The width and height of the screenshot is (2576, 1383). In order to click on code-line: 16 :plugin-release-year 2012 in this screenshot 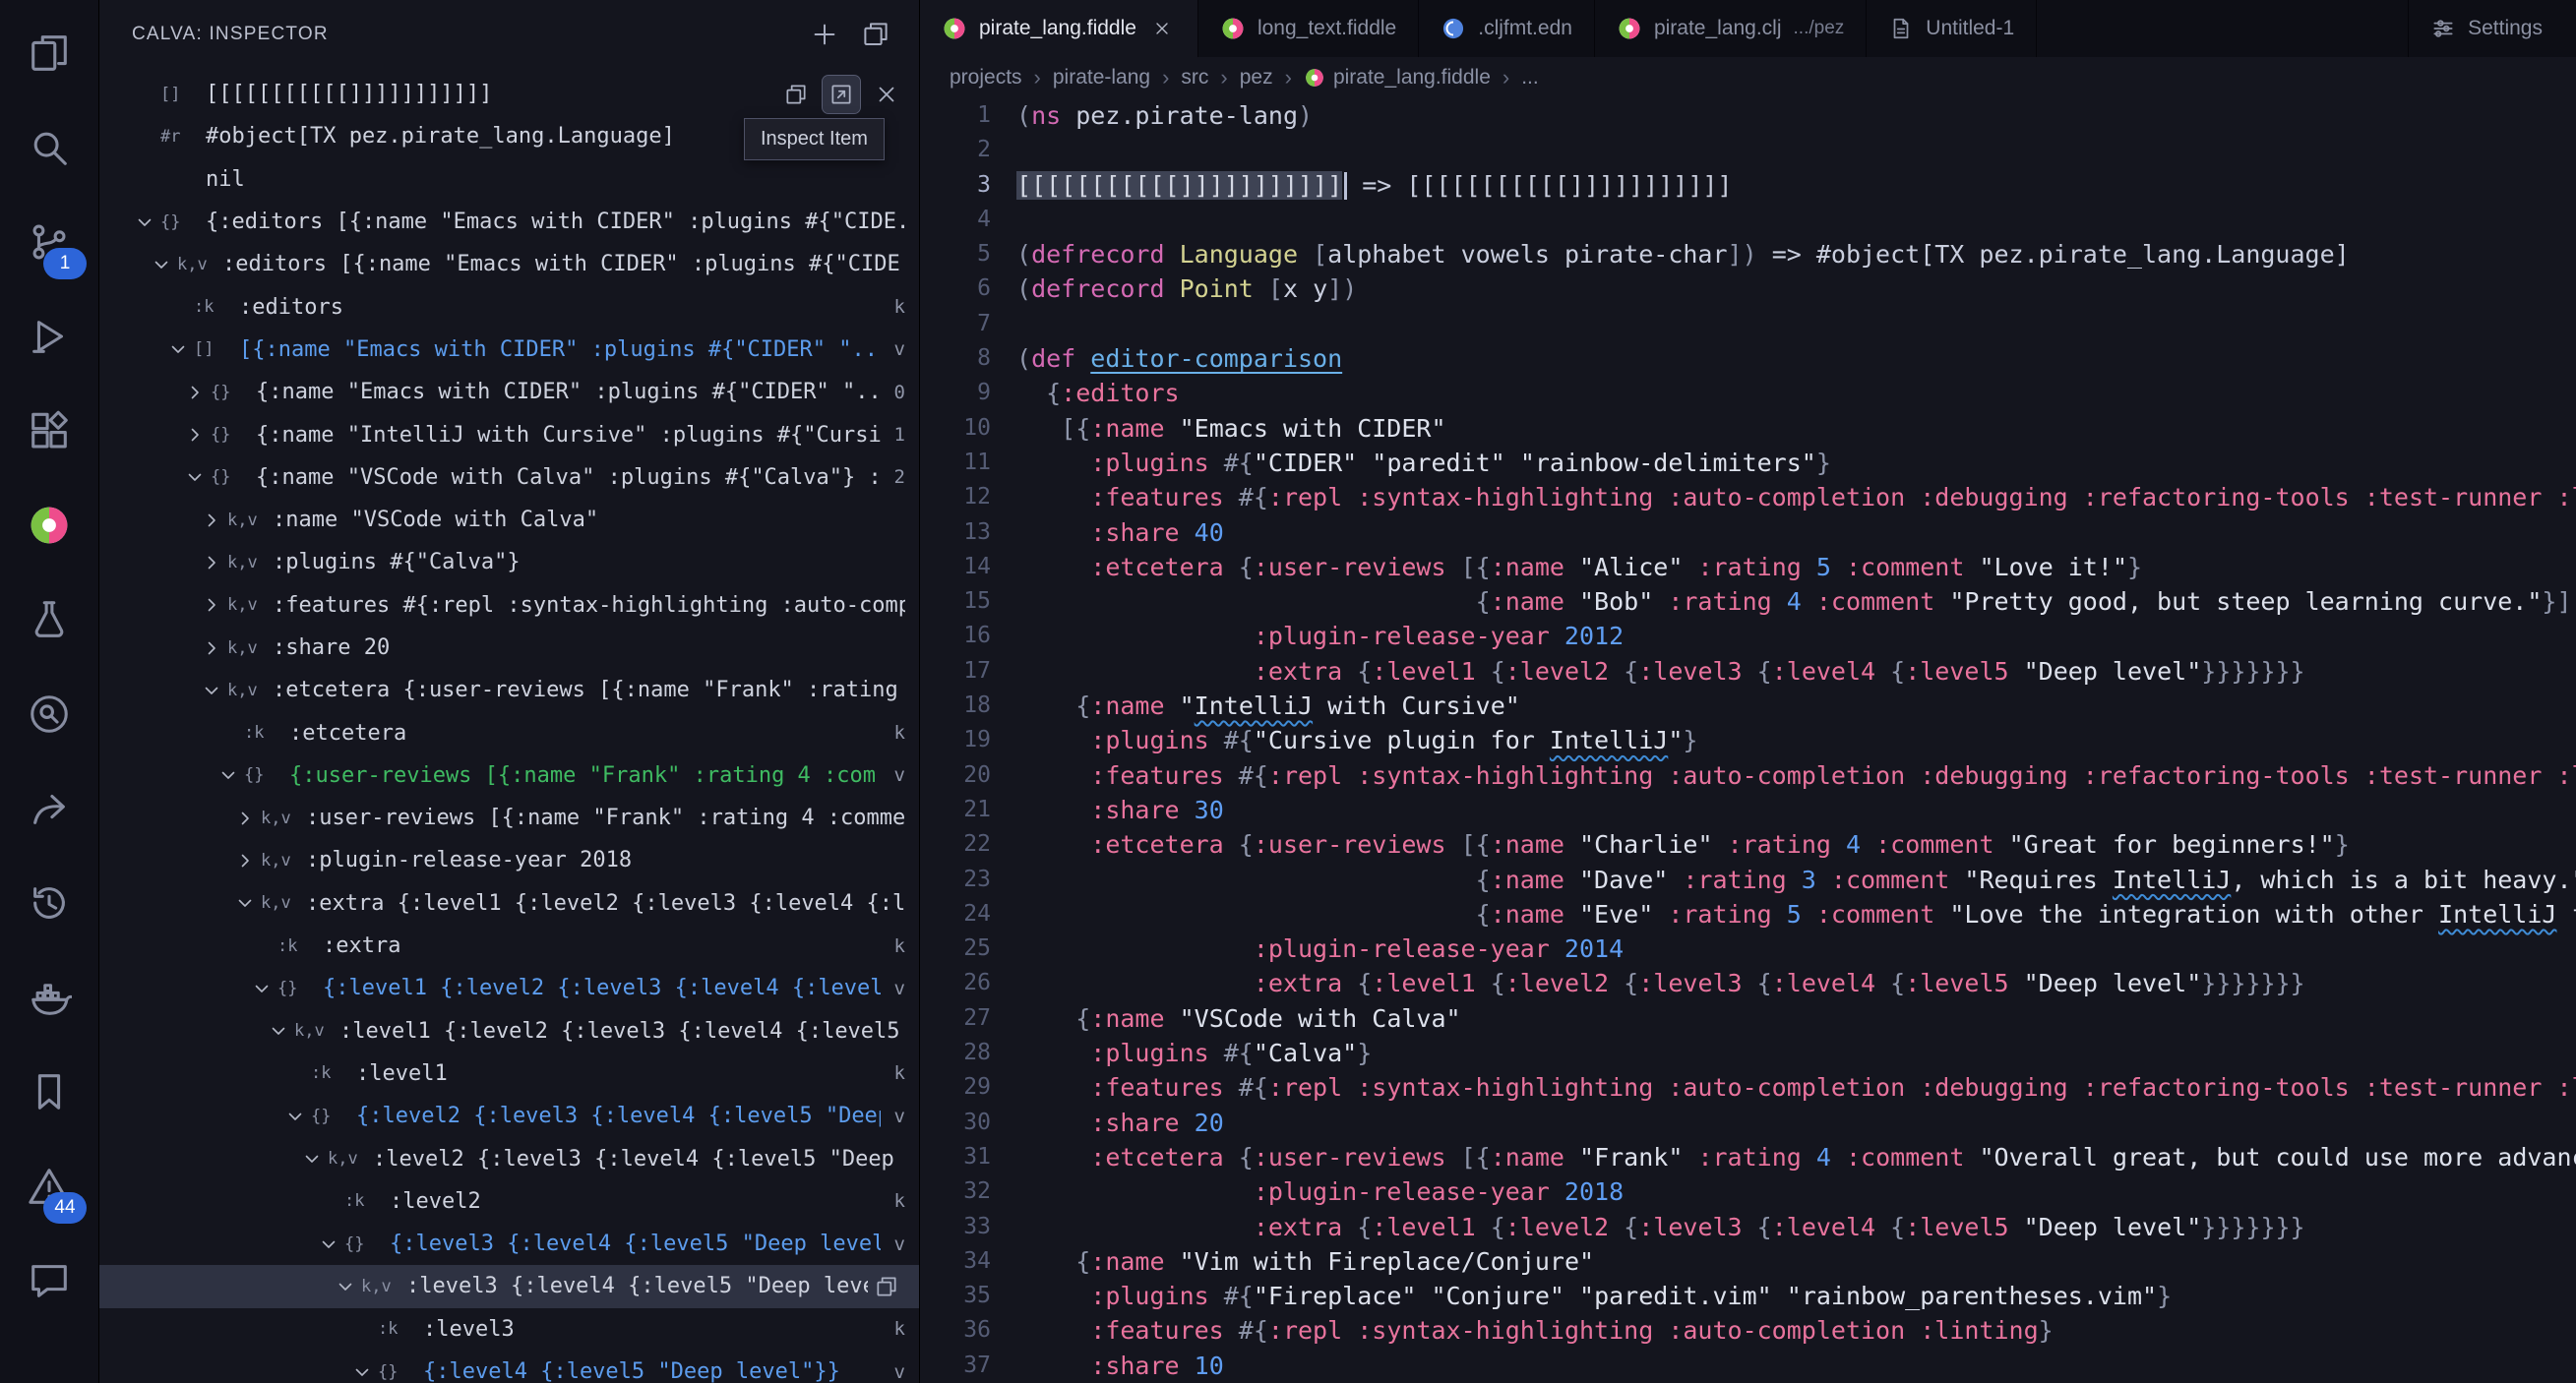, I will do `click(1748, 636)`.